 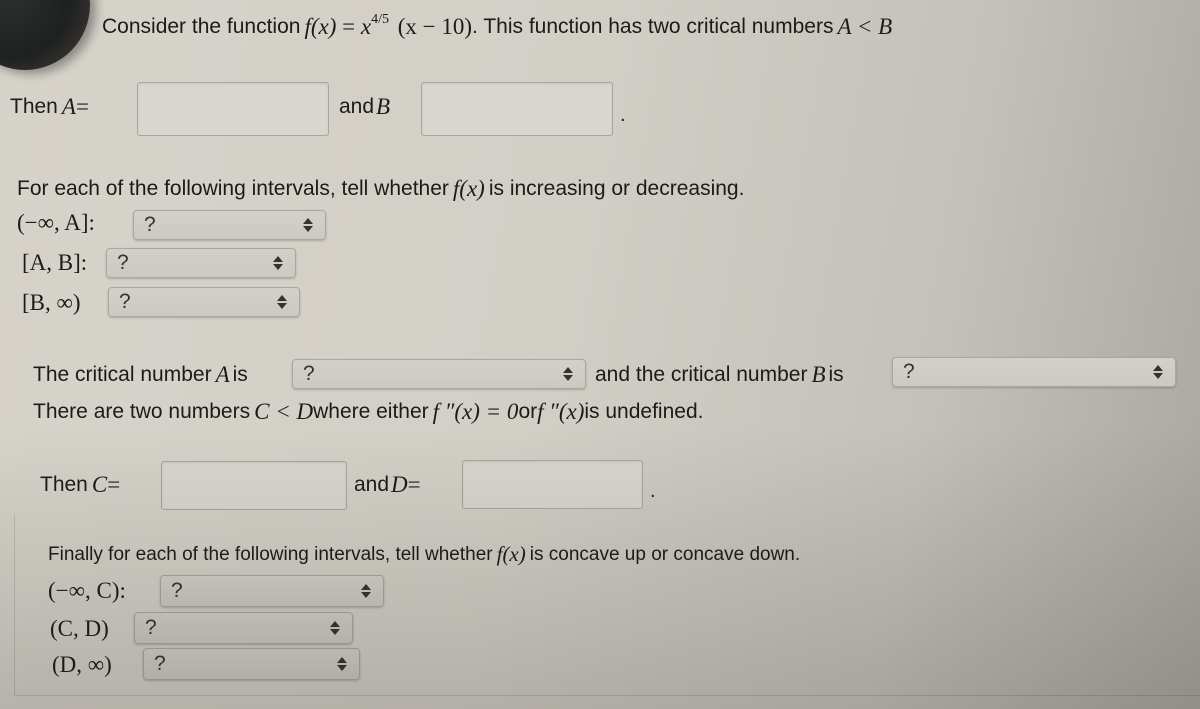 I want to click on c-input, so click(x=254, y=485).